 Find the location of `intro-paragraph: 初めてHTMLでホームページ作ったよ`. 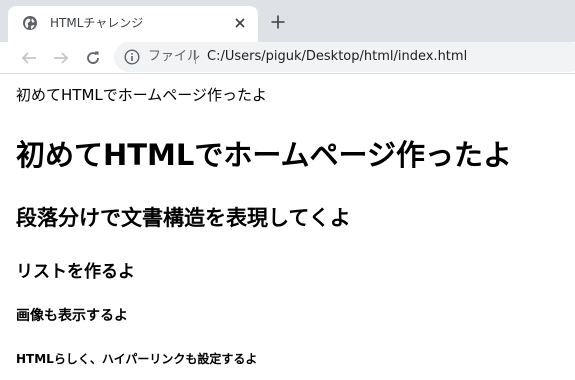

intro-paragraph: 初めてHTMLでホームページ作ったよ is located at coordinates (141, 95).